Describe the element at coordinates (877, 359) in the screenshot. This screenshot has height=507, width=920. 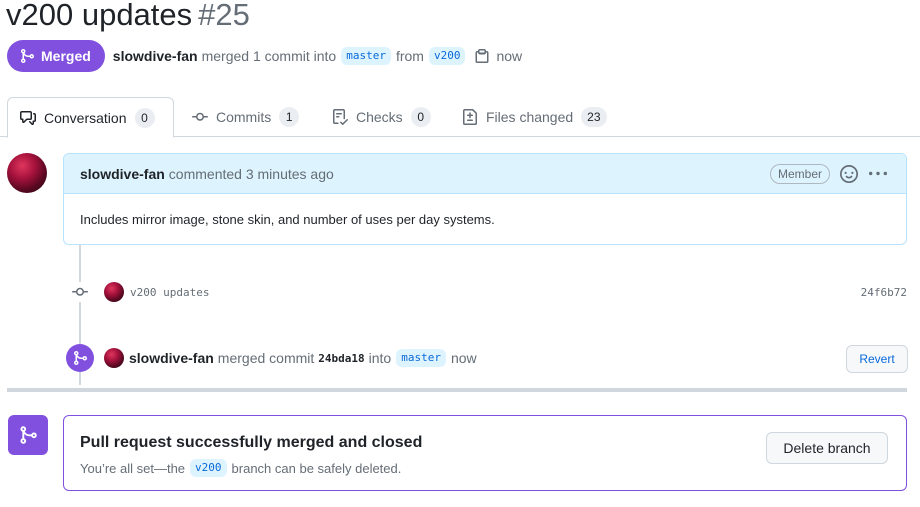
I see `revert-button: Revert` at that location.